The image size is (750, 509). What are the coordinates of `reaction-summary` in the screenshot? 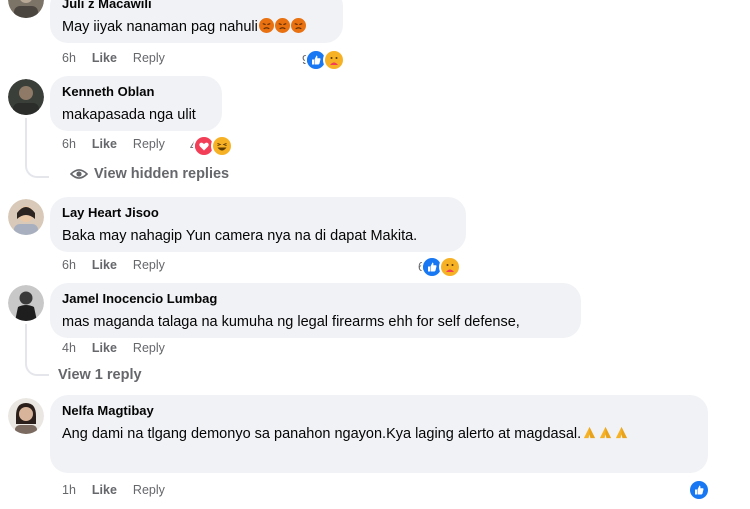 It's located at (698, 490).